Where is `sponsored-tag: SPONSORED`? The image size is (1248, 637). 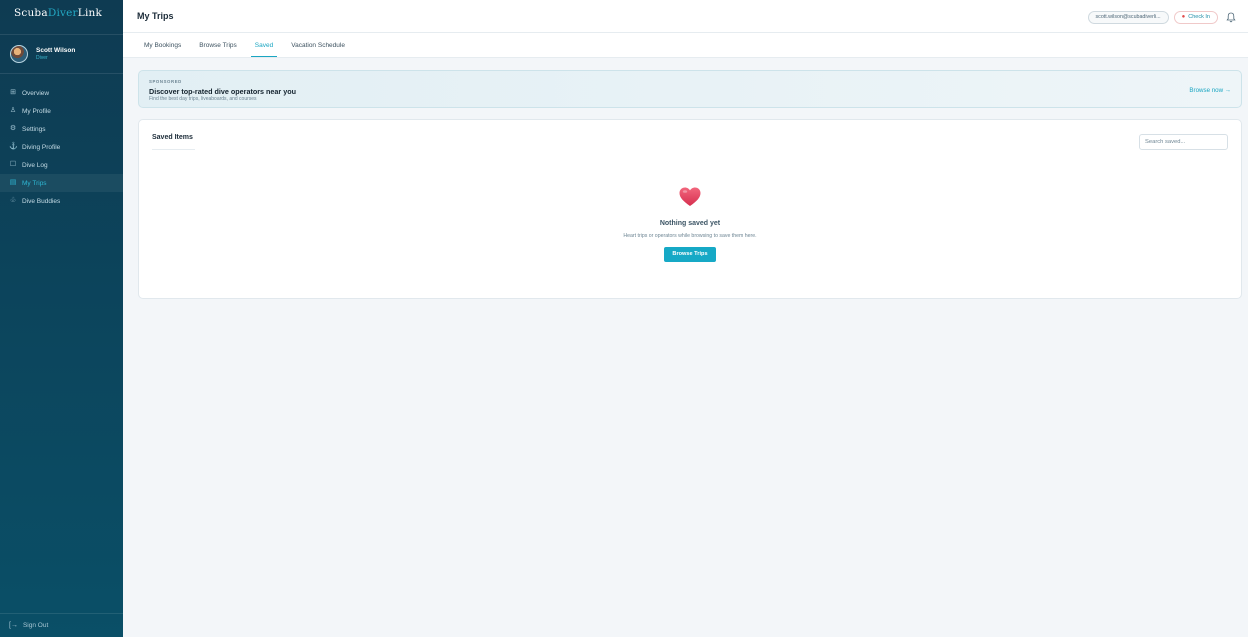 sponsored-tag: SPONSORED is located at coordinates (165, 81).